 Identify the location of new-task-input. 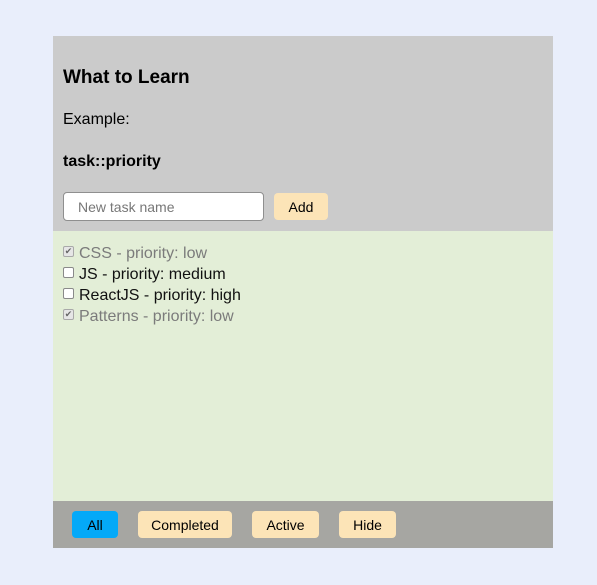
(163, 206).